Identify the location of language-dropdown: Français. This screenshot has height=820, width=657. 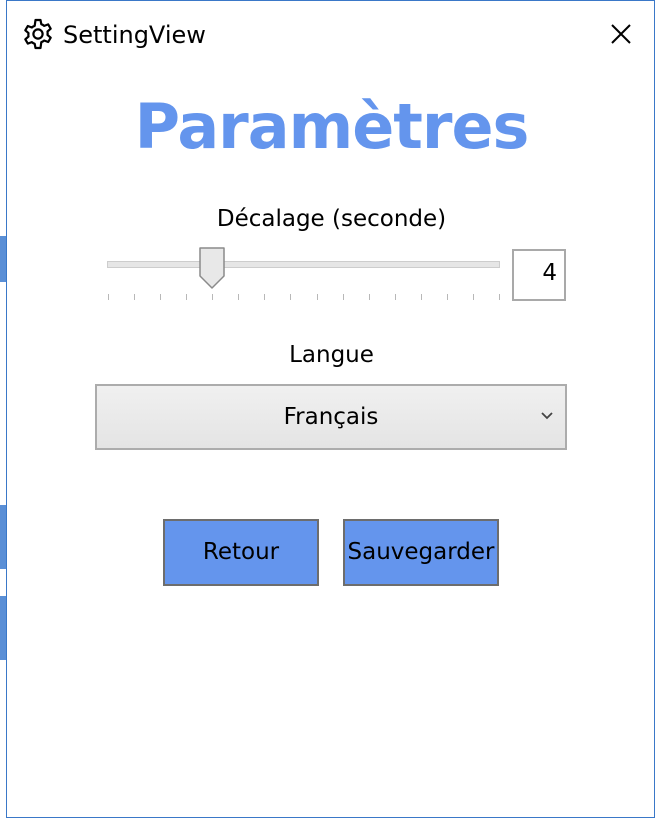
(331, 417).